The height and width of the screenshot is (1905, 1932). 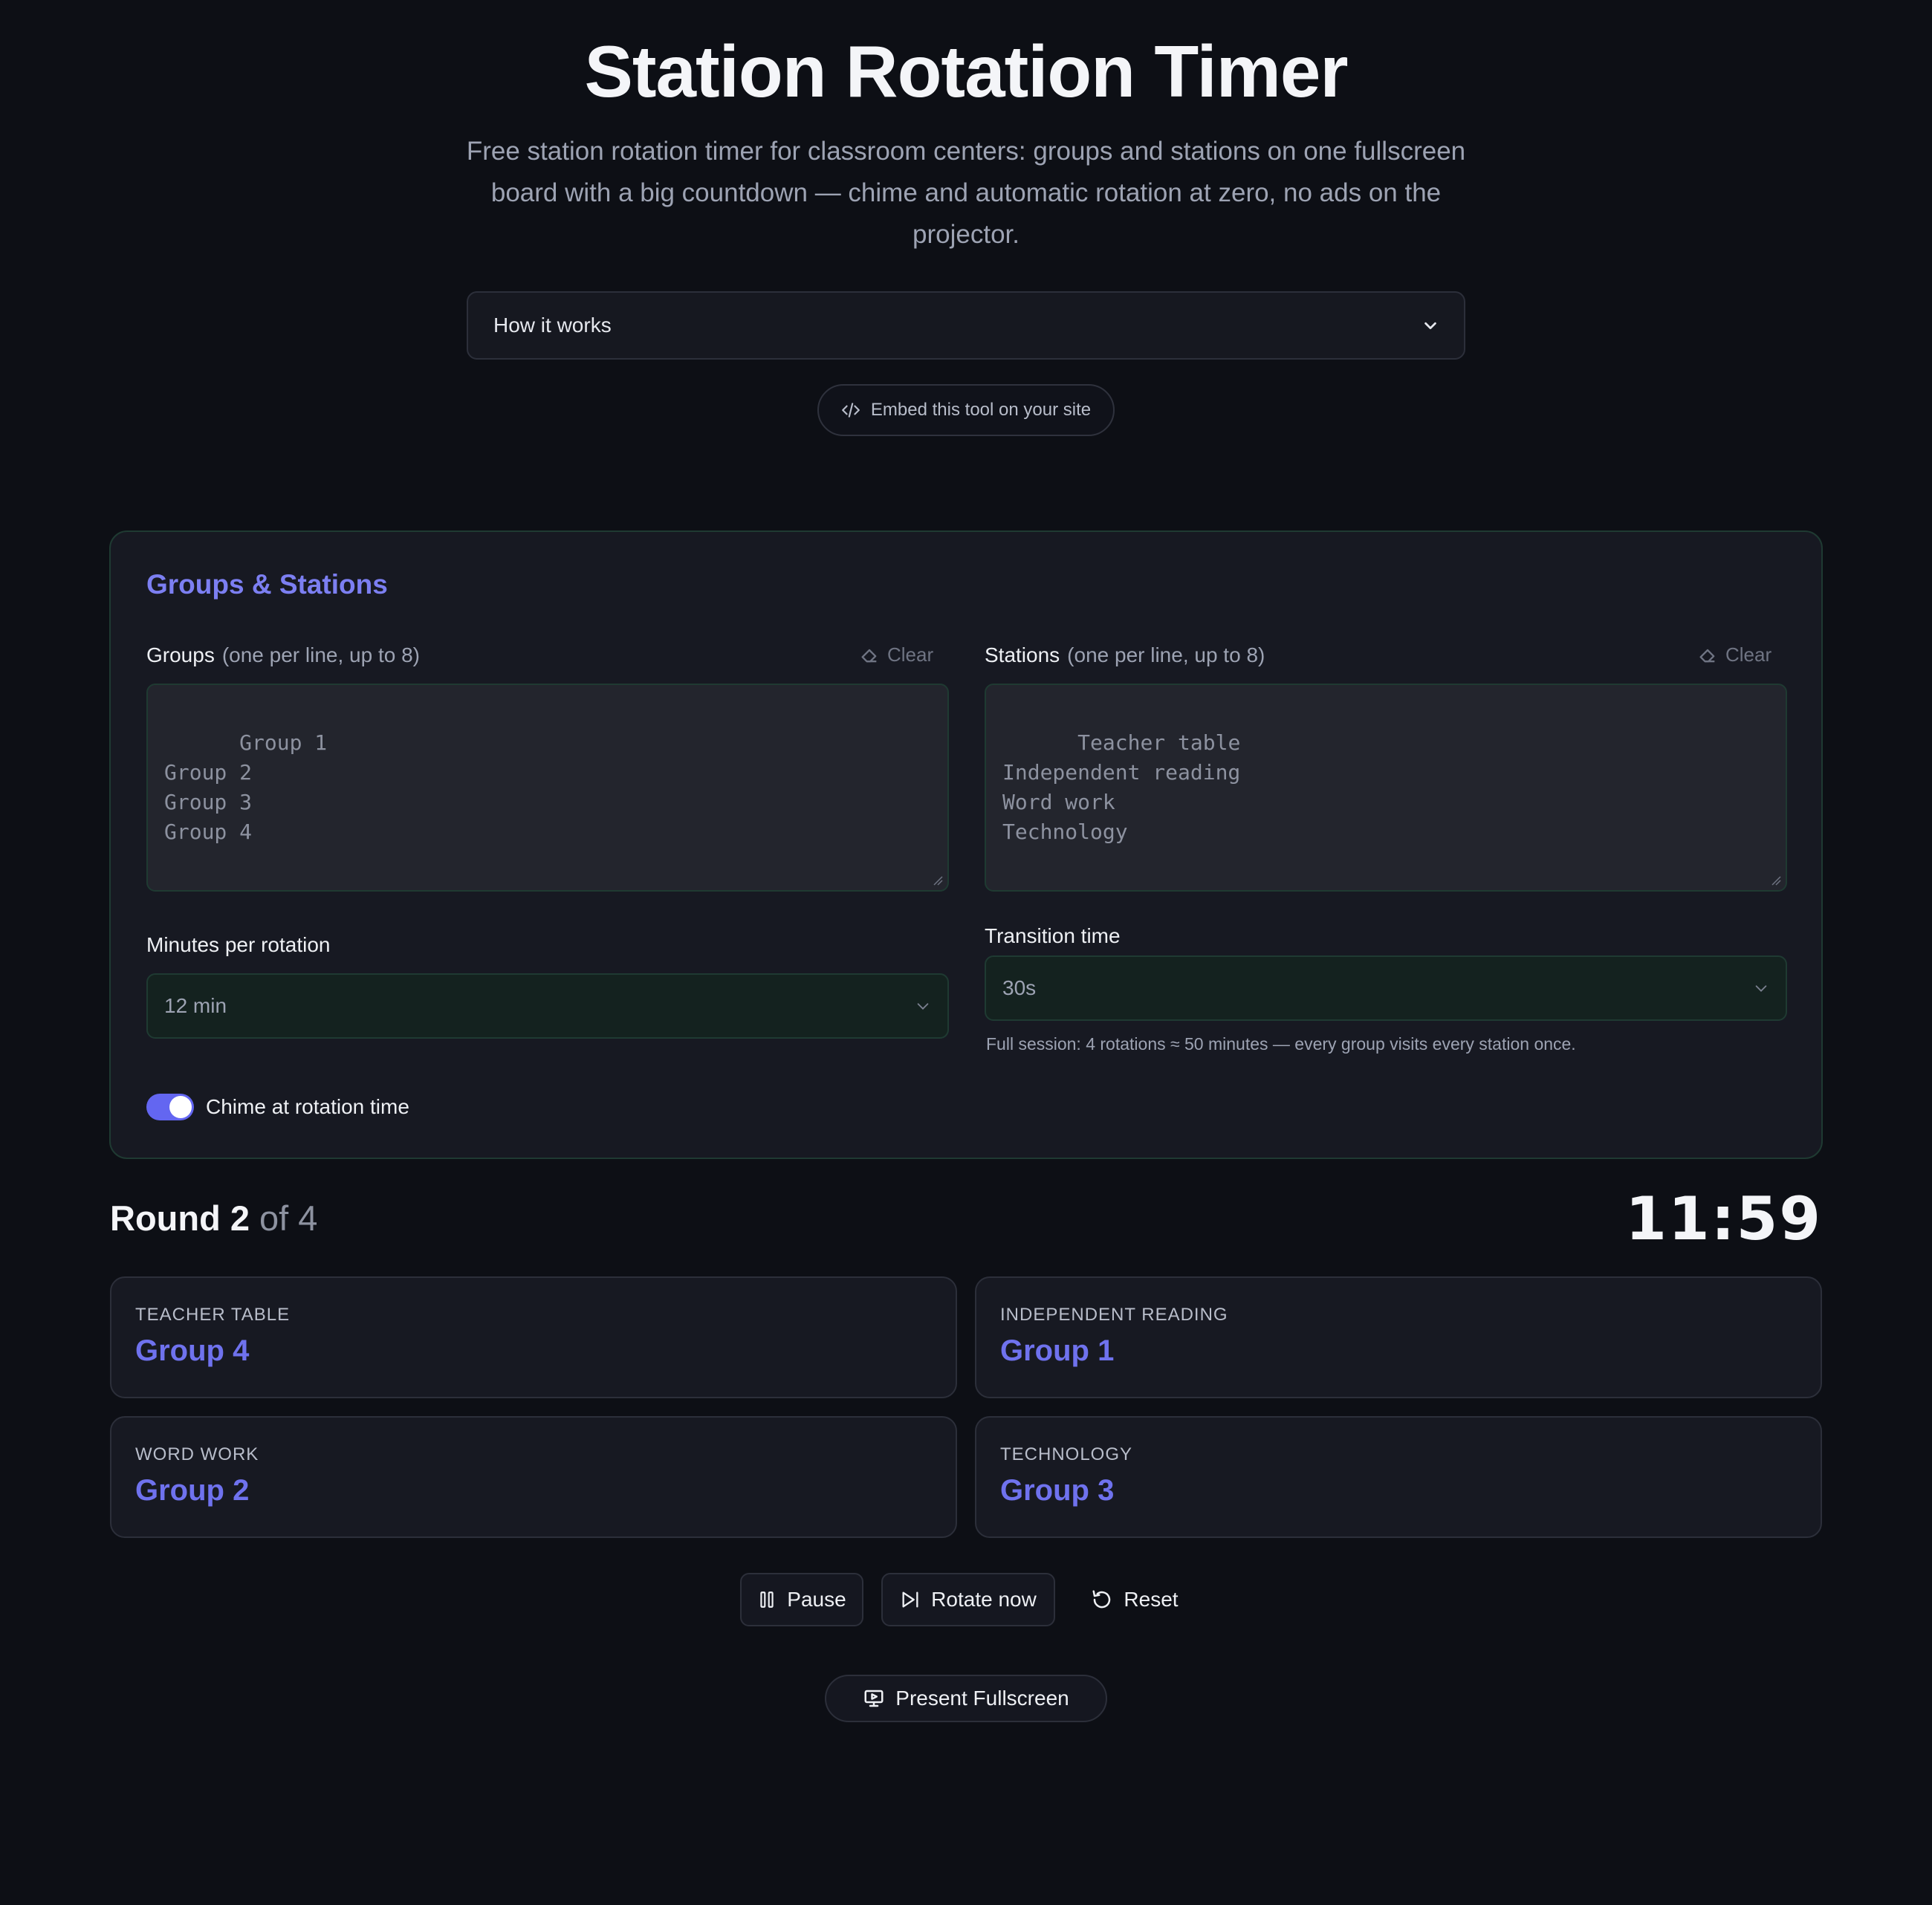 I want to click on round-indicator: Round 2 of 4, so click(x=213, y=1219).